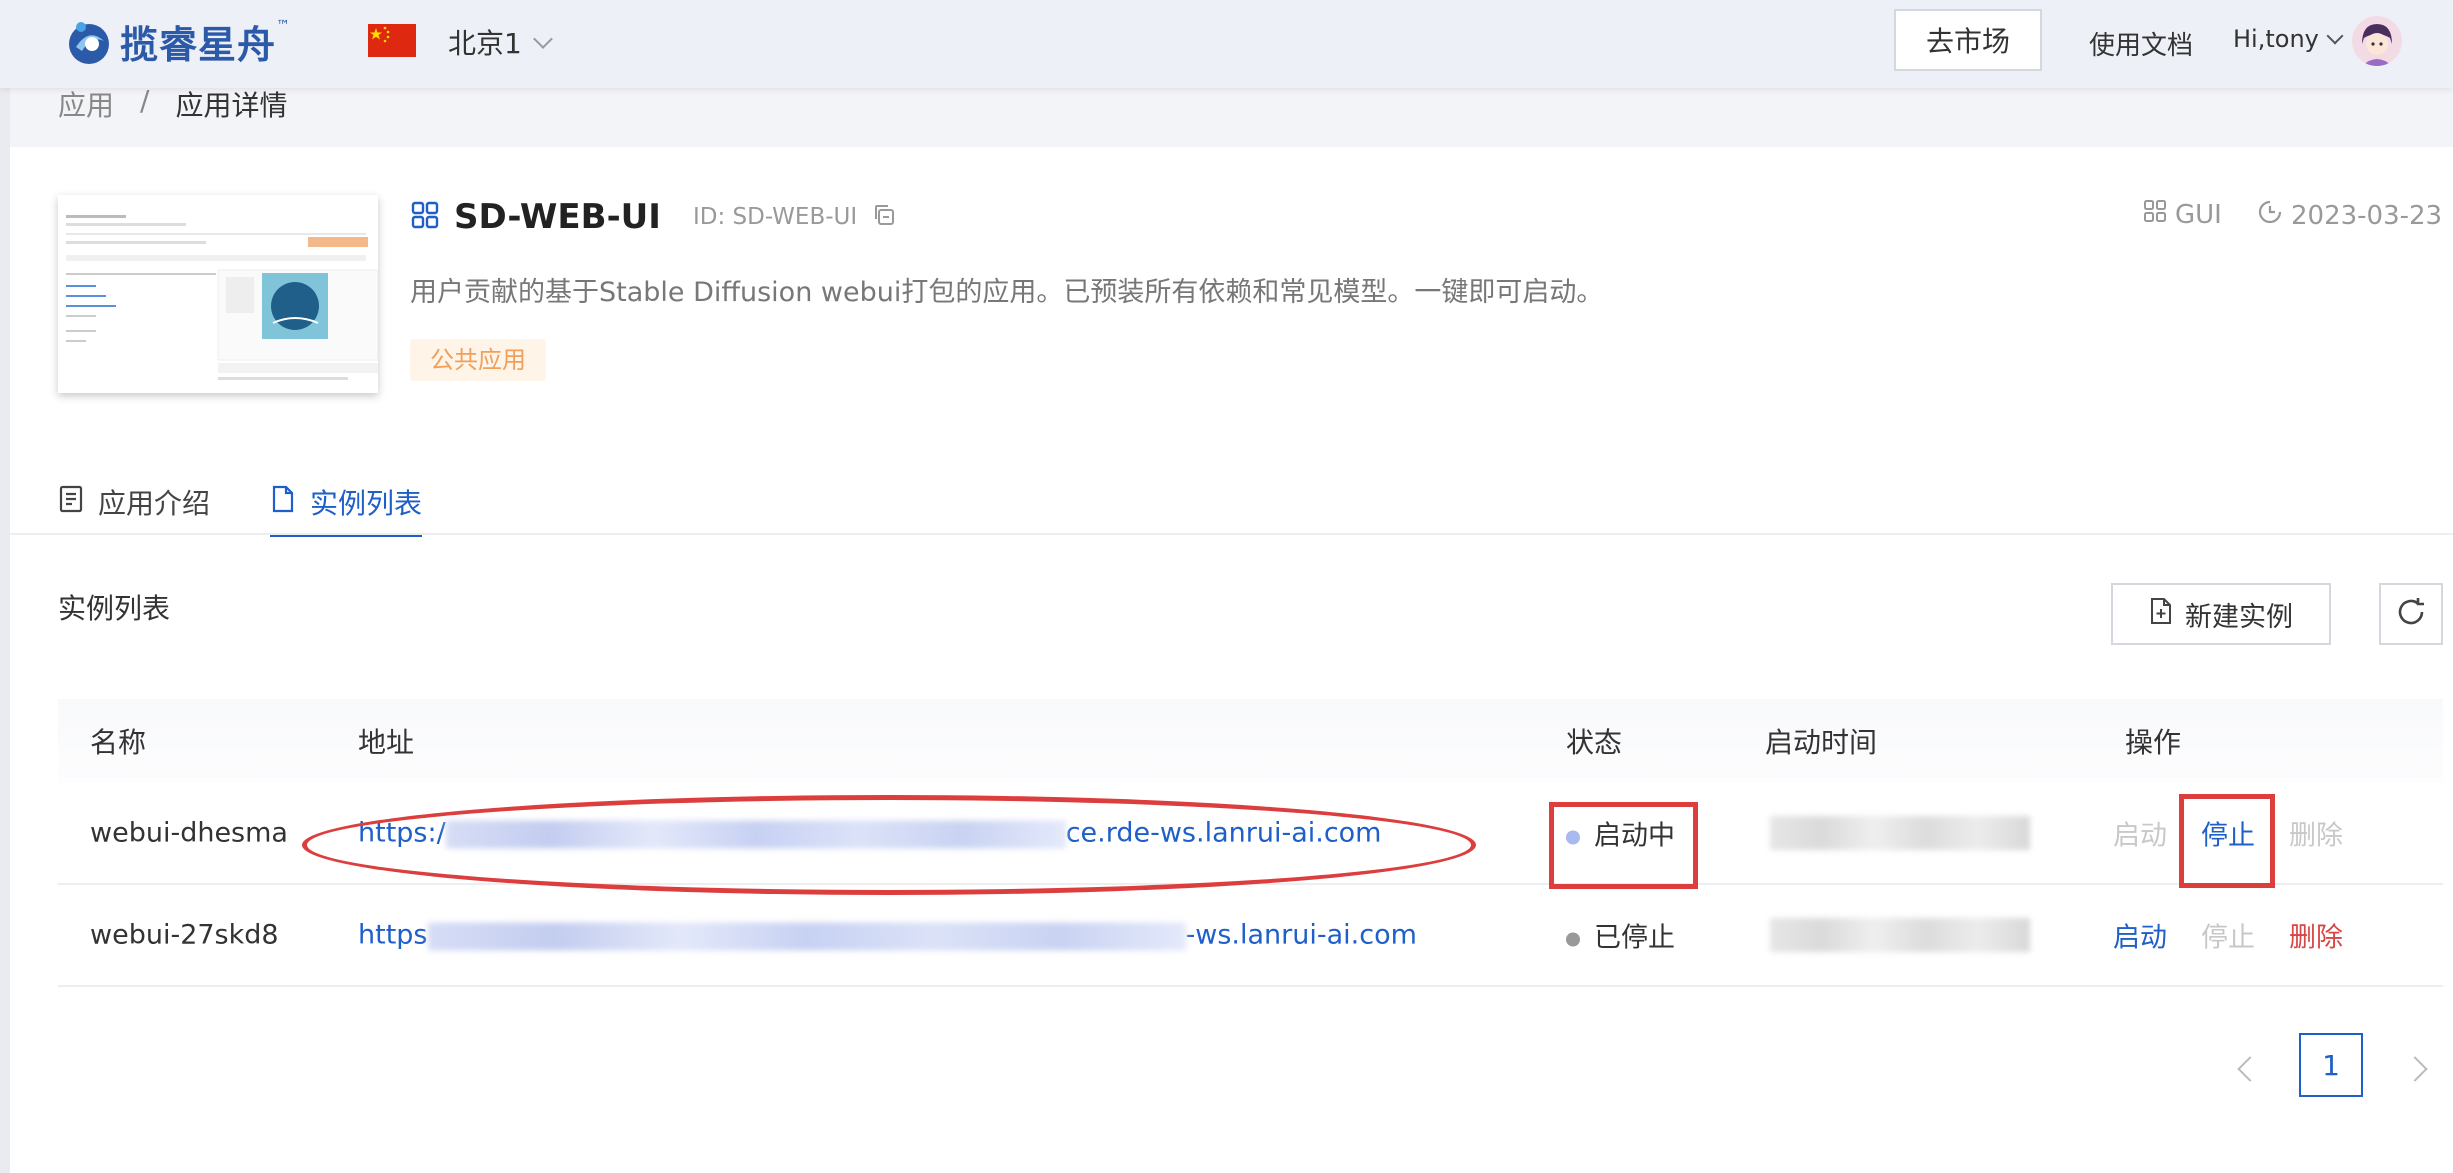 This screenshot has height=1173, width=2453. I want to click on annotation-box-status, so click(1623, 845).